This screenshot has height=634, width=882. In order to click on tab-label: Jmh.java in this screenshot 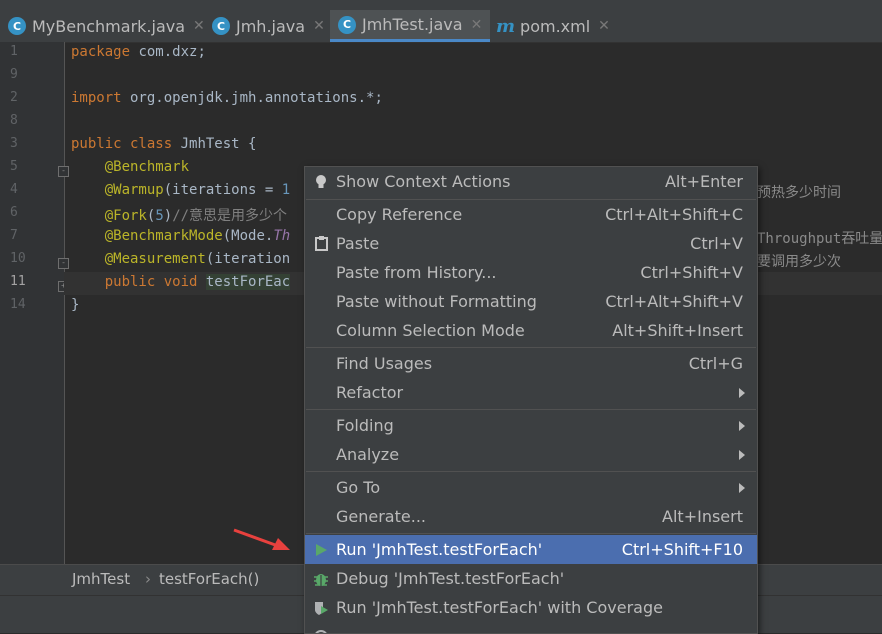, I will do `click(270, 26)`.